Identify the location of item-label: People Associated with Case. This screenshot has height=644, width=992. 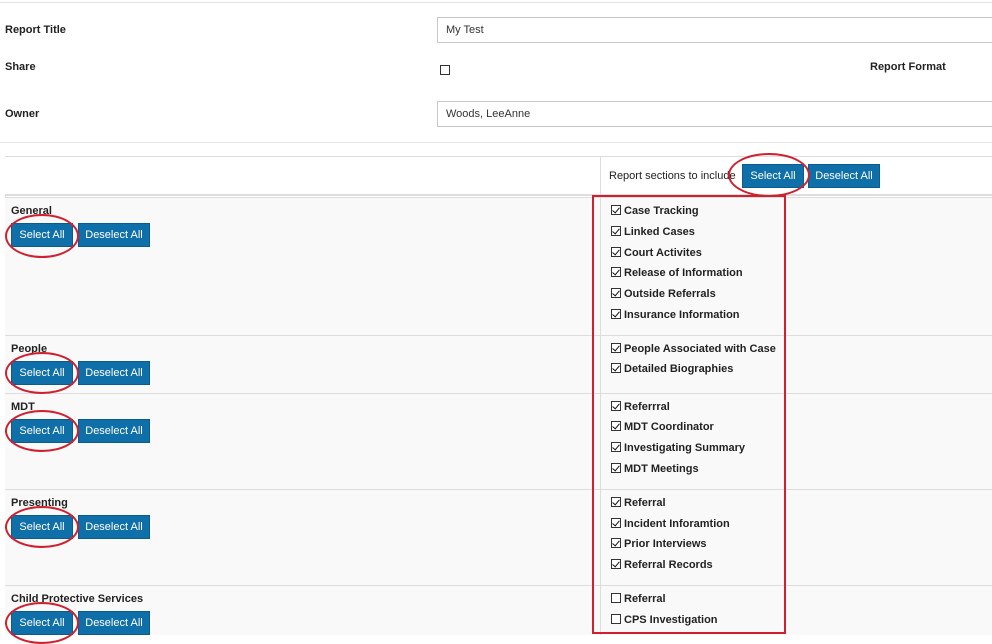
(700, 349).